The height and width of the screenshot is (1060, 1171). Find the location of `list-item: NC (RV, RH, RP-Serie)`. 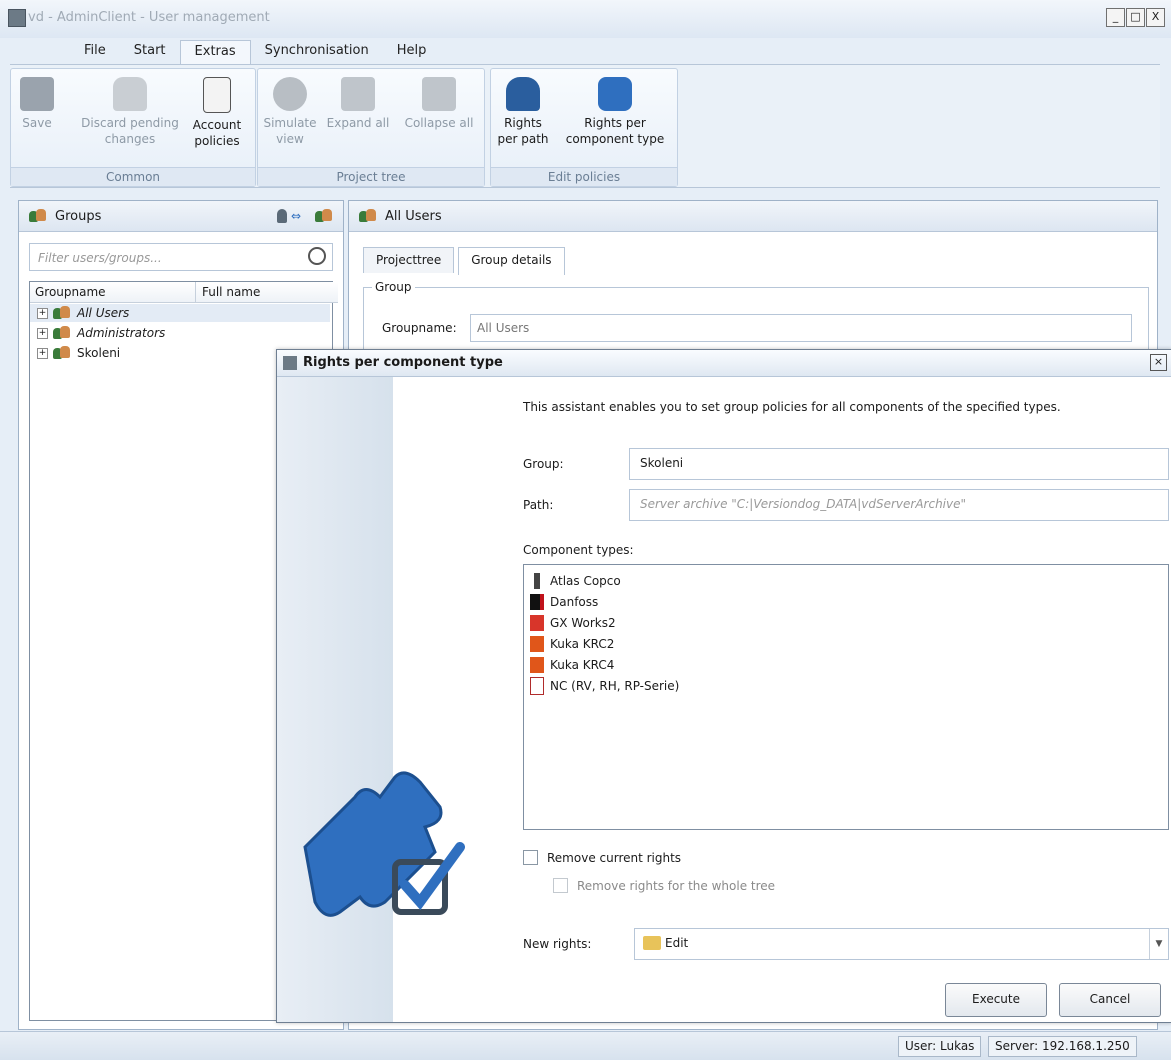

list-item: NC (RV, RH, RP-Serie) is located at coordinates (604, 685).